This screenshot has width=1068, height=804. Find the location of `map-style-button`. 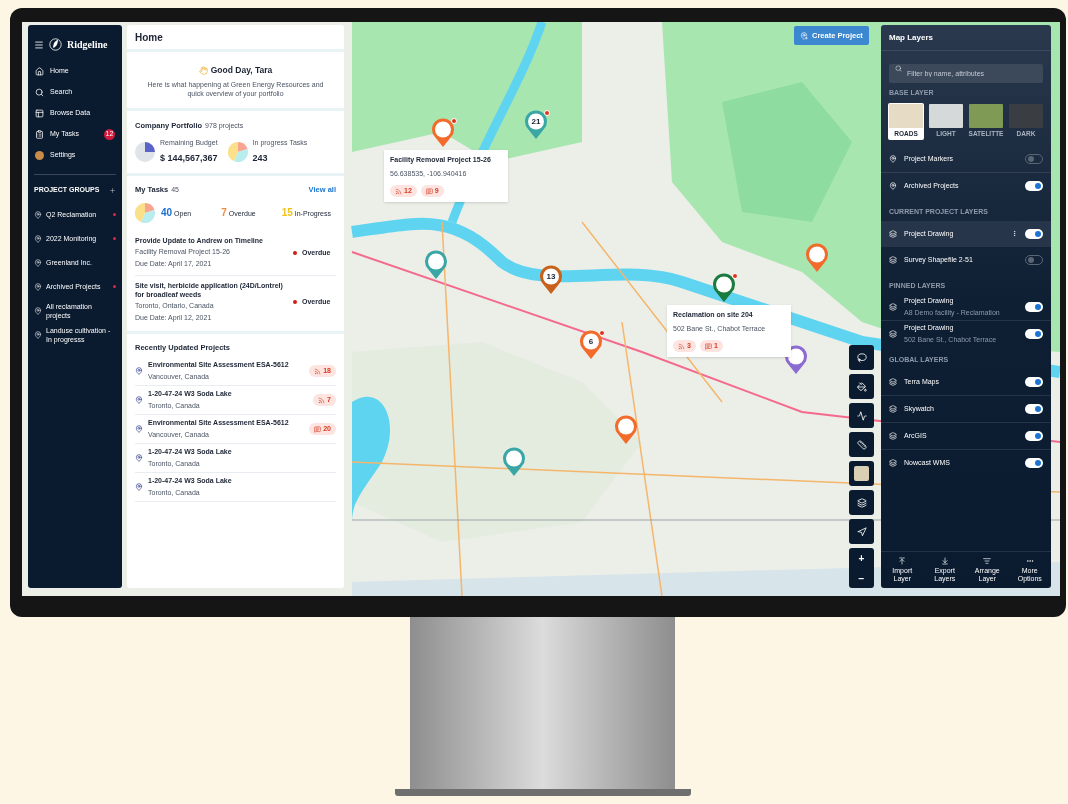

map-style-button is located at coordinates (861, 473).